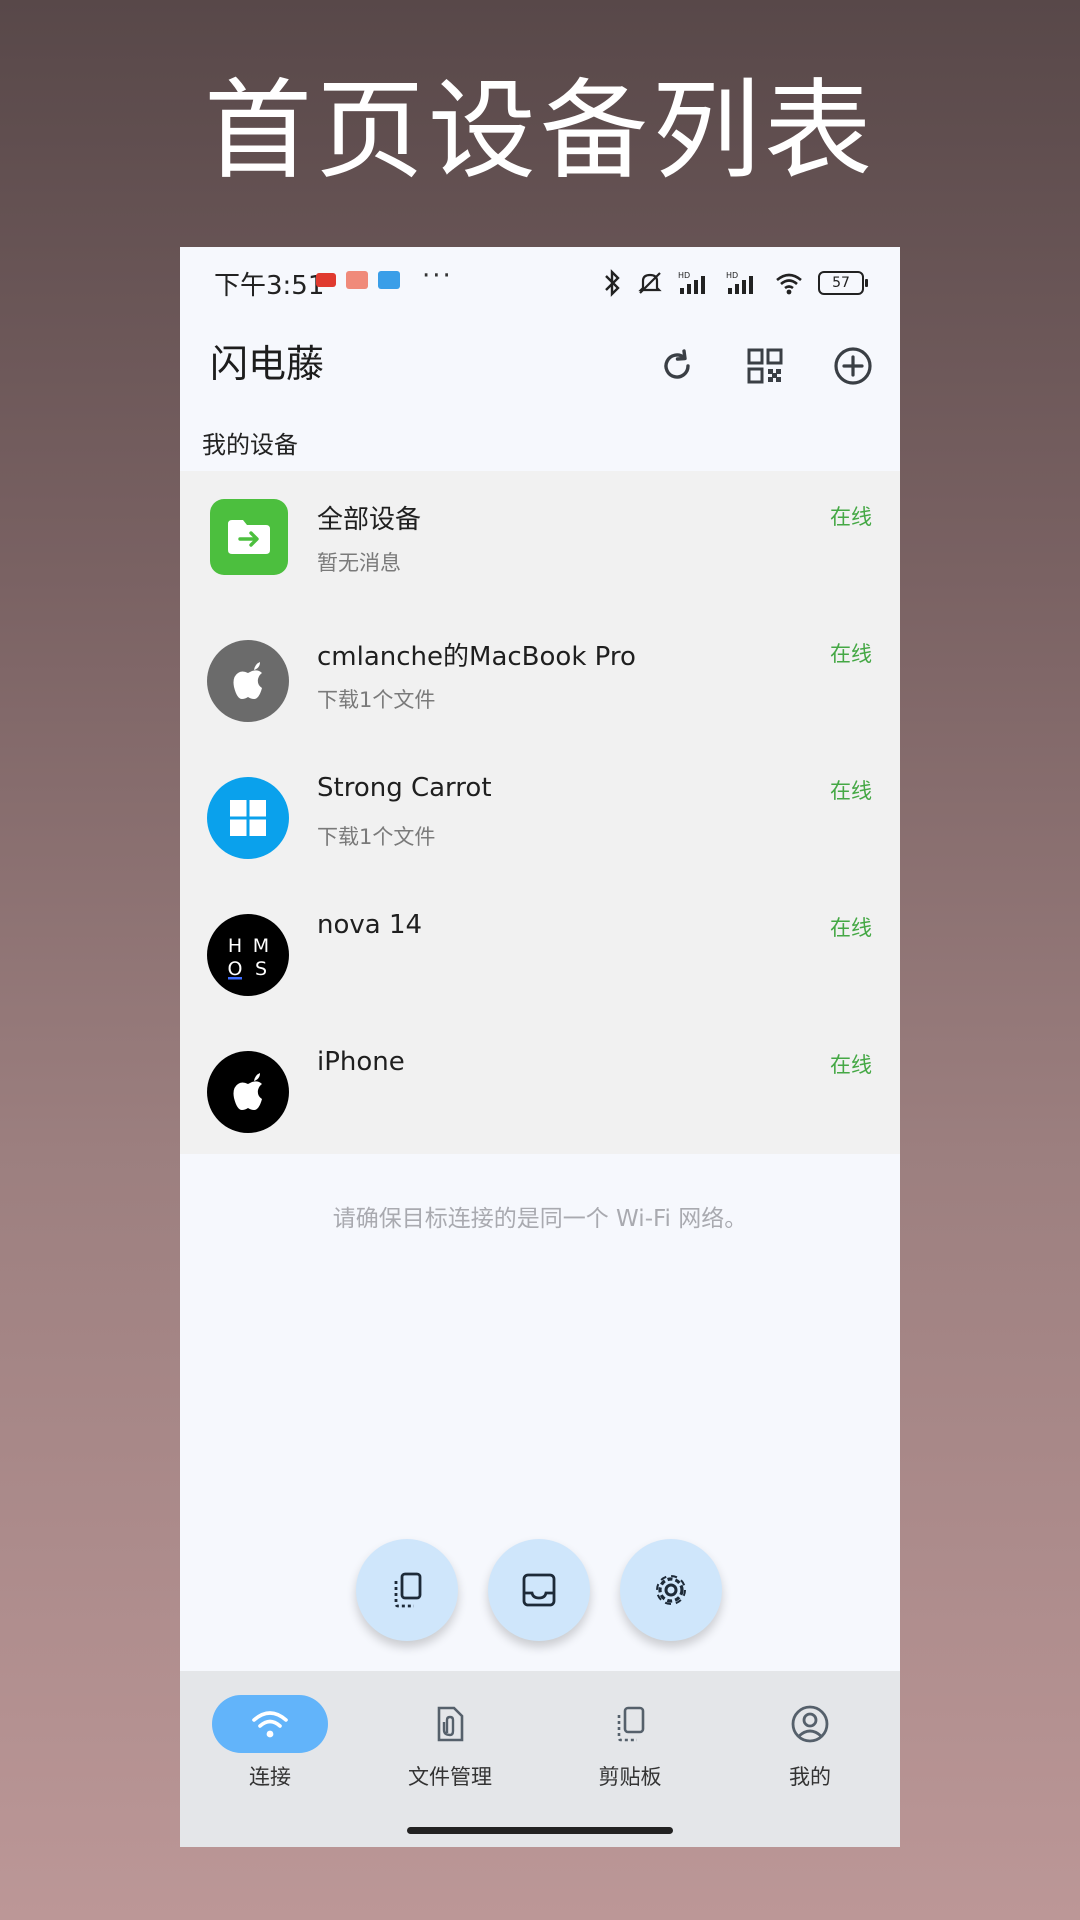 This screenshot has height=1920, width=1080. Describe the element at coordinates (404, 788) in the screenshot. I see `device-name: Strong Carrot` at that location.